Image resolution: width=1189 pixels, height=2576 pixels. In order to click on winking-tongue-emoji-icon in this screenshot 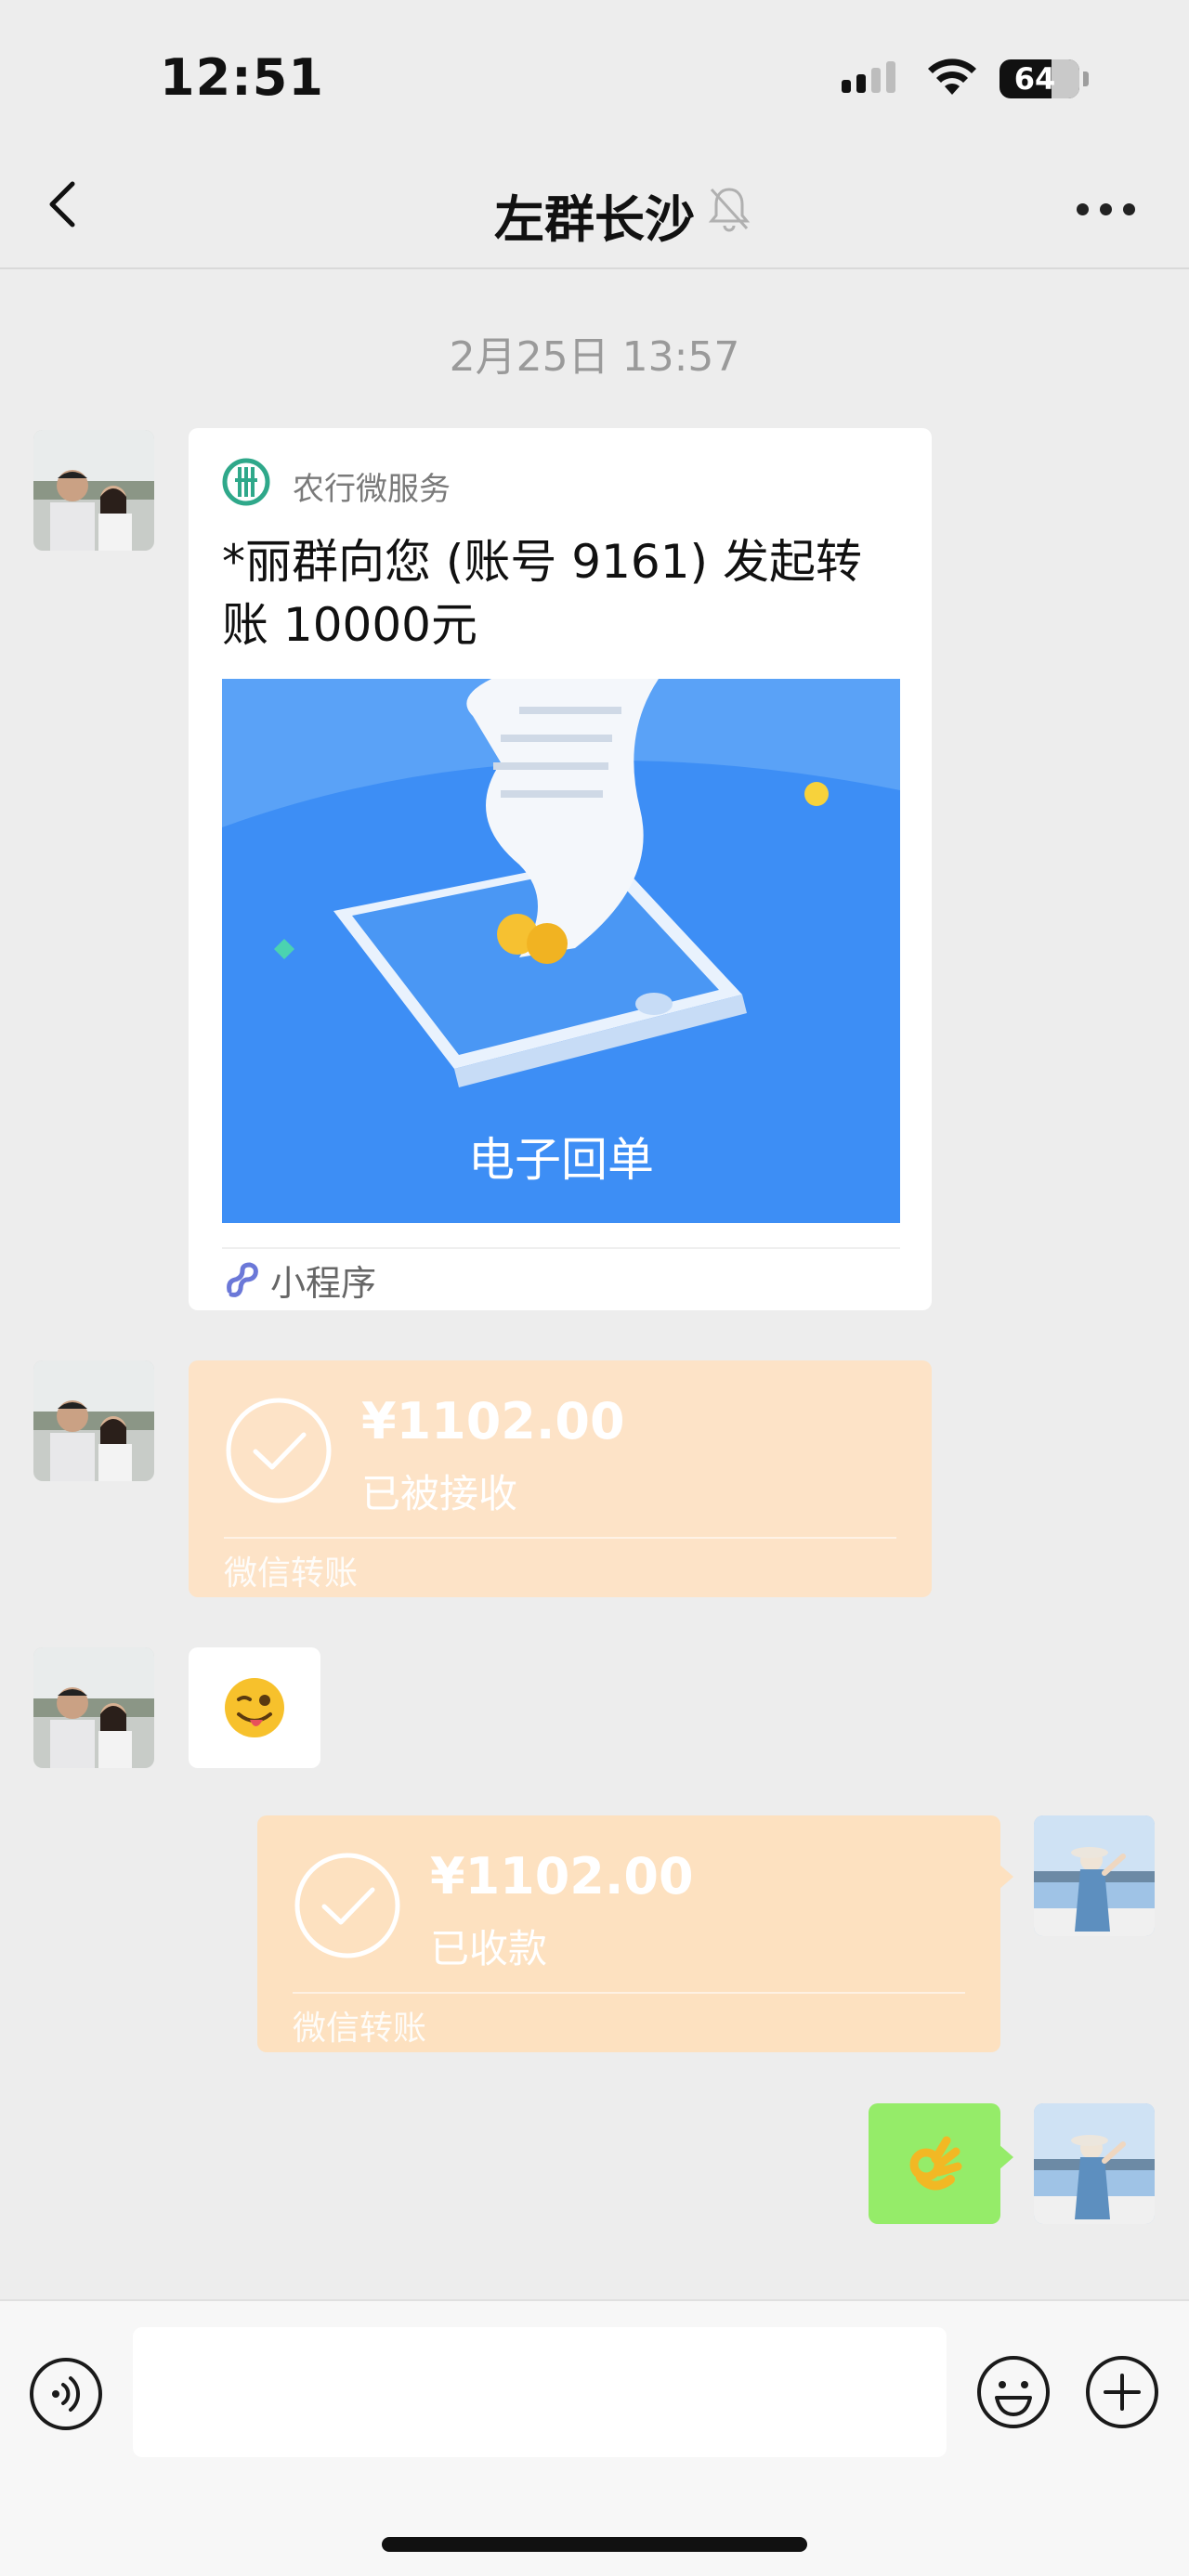, I will do `click(255, 1707)`.